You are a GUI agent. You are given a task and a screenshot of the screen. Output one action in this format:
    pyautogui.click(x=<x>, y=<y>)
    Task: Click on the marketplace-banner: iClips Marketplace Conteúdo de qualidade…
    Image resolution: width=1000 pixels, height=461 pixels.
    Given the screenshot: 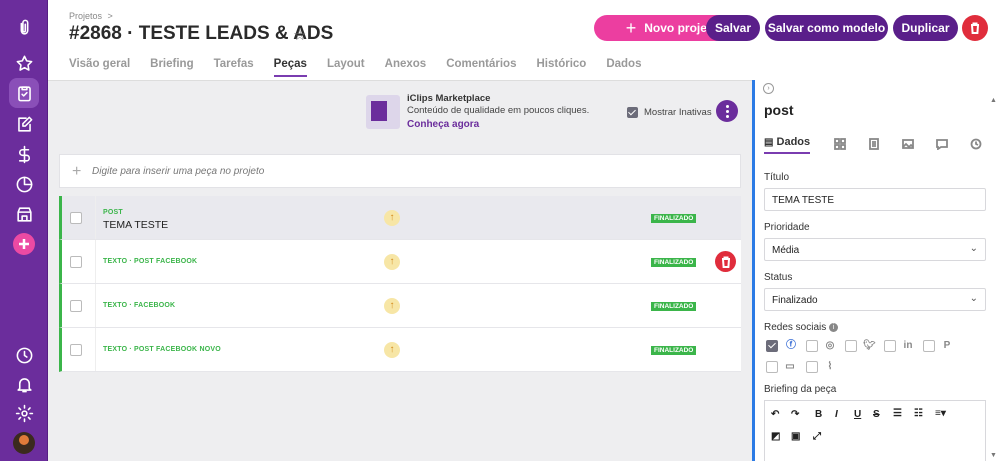 What is the action you would take?
    pyautogui.click(x=483, y=113)
    